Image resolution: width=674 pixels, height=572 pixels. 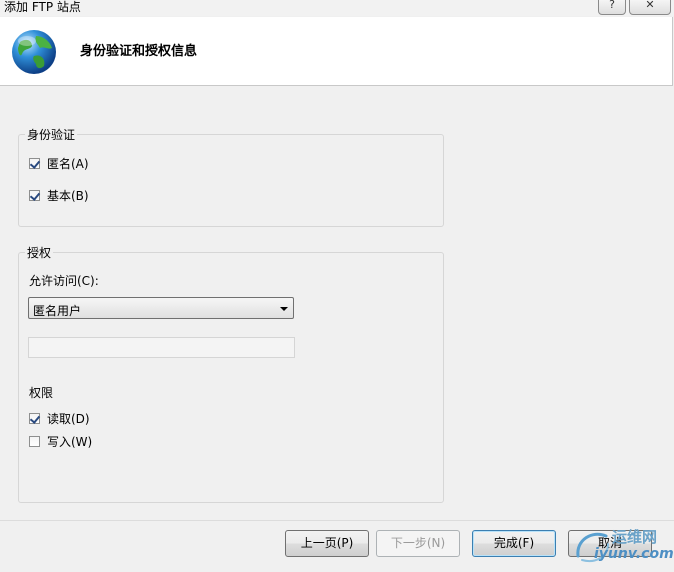 I want to click on close-button: ✕, so click(x=650, y=7).